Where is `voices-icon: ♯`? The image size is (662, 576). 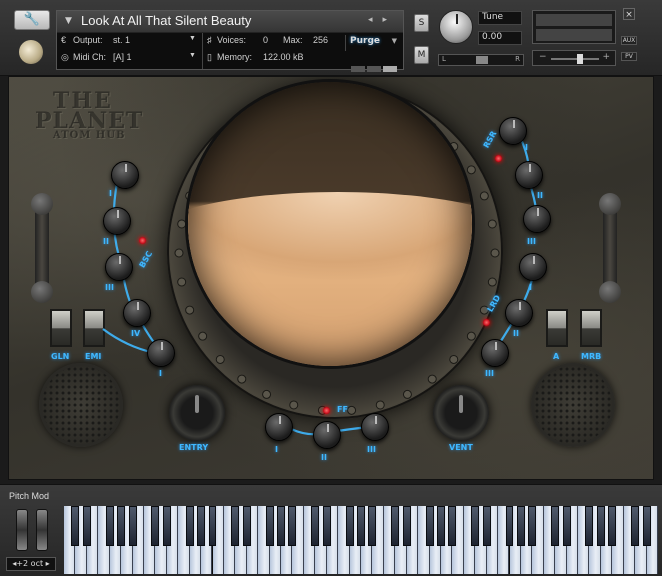 voices-icon: ♯ is located at coordinates (209, 40).